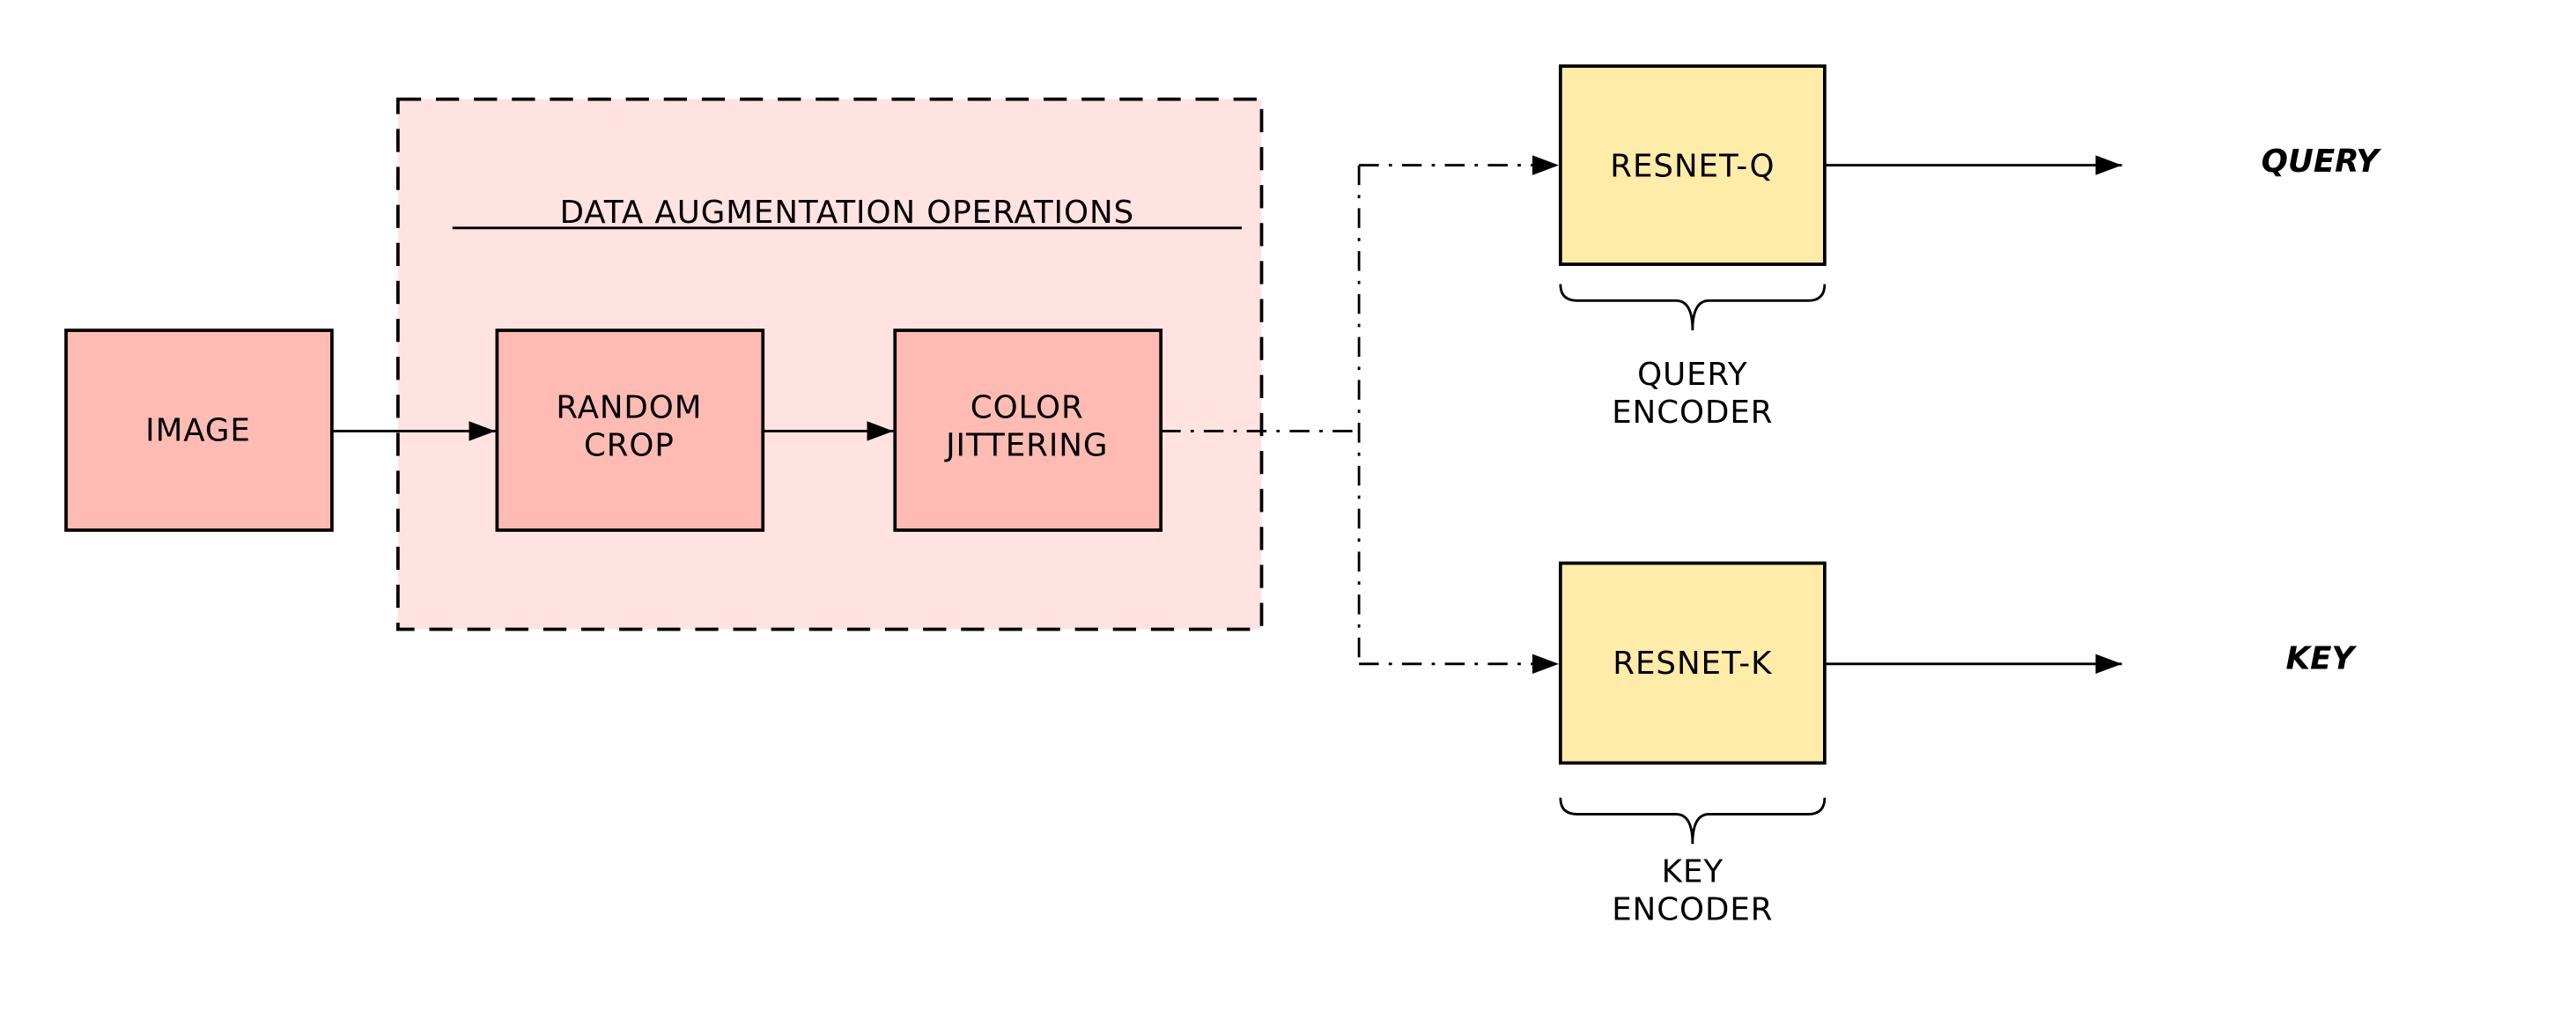  I want to click on node-color-jittering: COLOR JITTERING, so click(1028, 430).